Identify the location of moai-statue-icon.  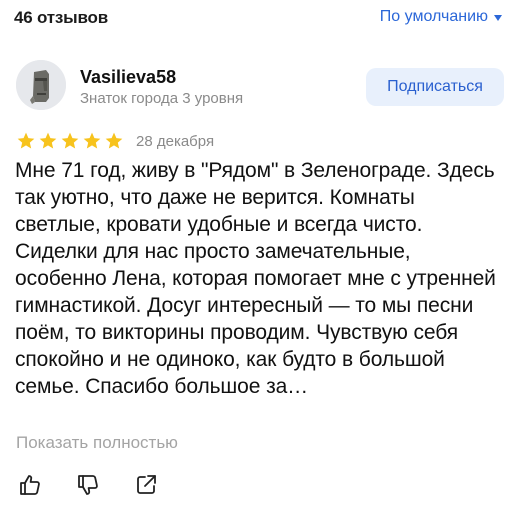
(41, 85).